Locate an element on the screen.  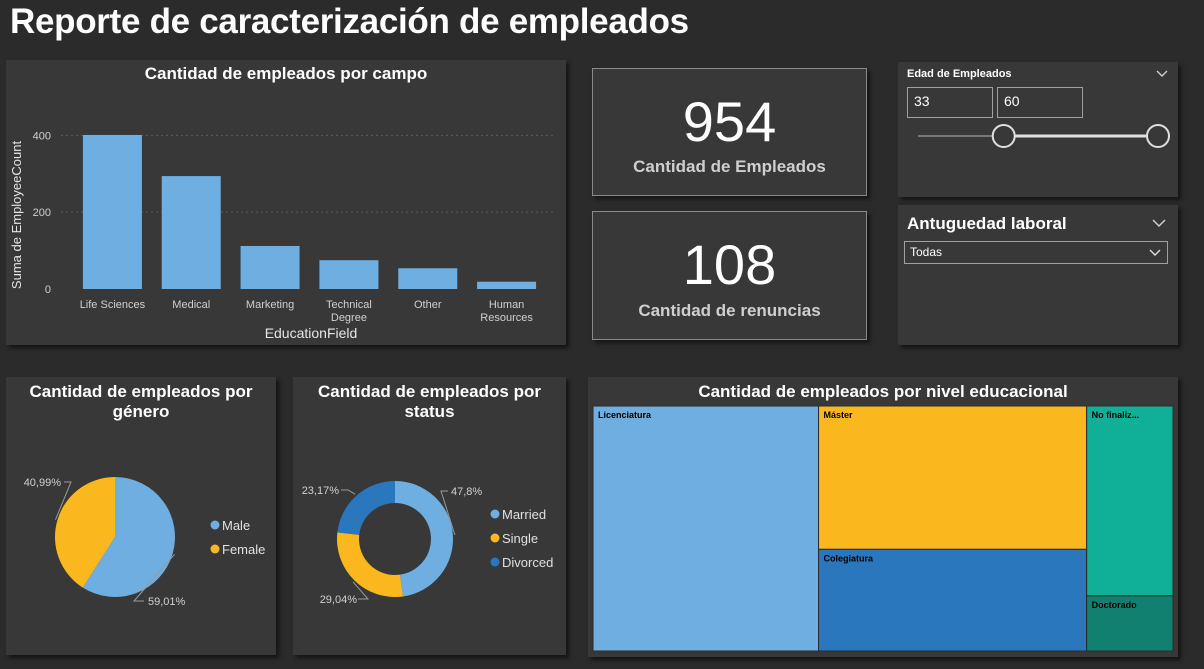
slice-single is located at coordinates (370, 564).